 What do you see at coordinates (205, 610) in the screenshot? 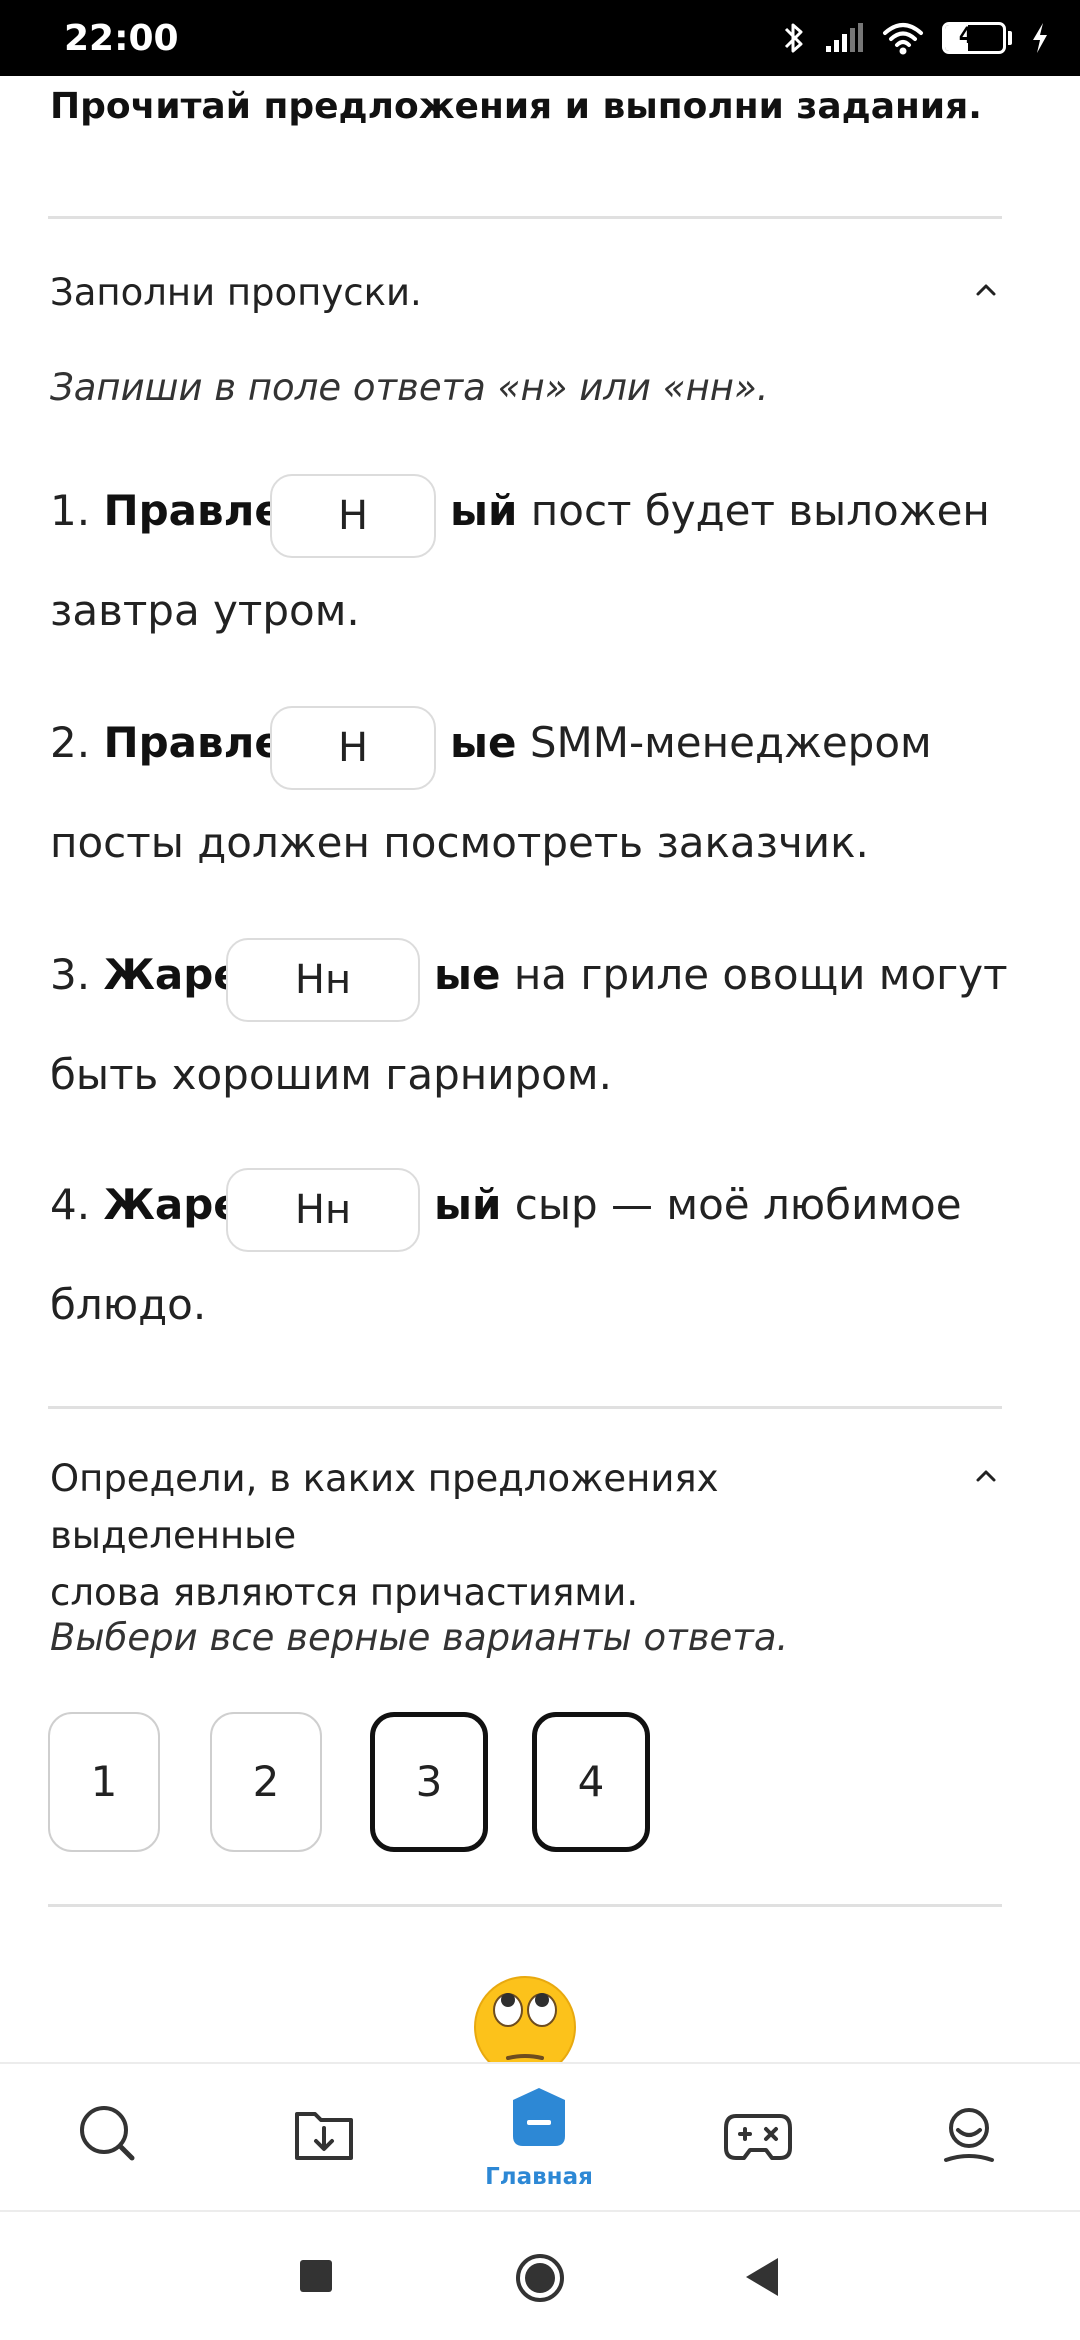
I see `sentence-1-line2: завтра утром.` at bounding box center [205, 610].